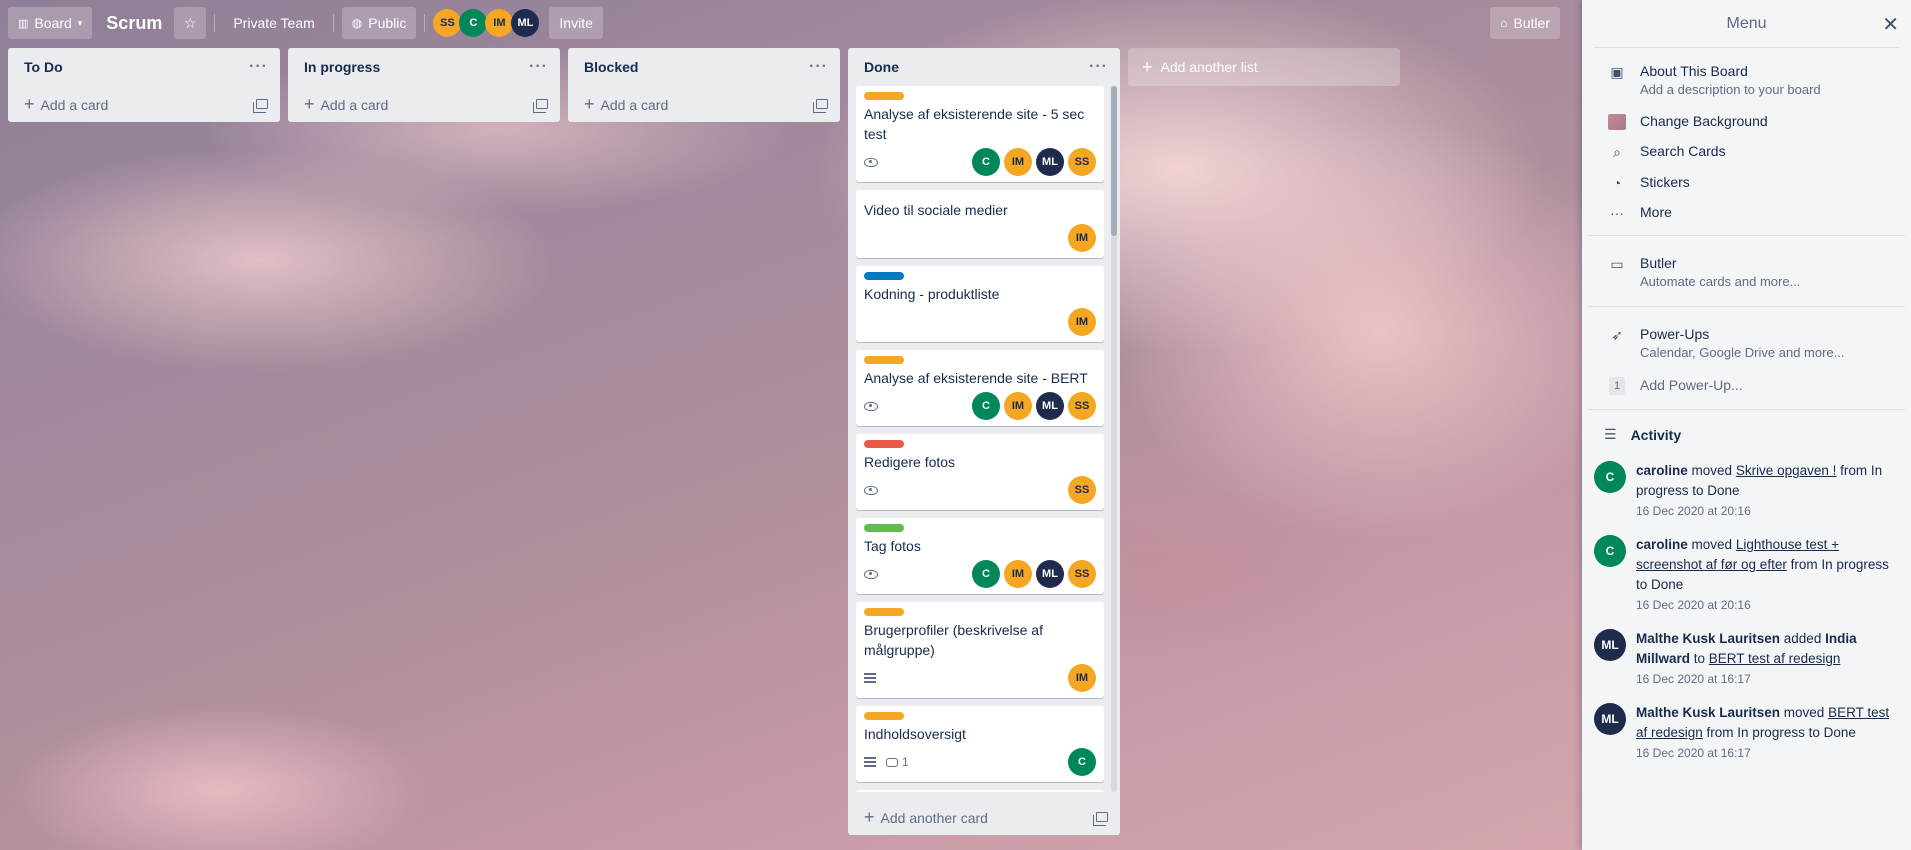 This screenshot has width=1911, height=850. Describe the element at coordinates (1617, 386) in the screenshot. I see `power-up-count-badge: 1` at that location.